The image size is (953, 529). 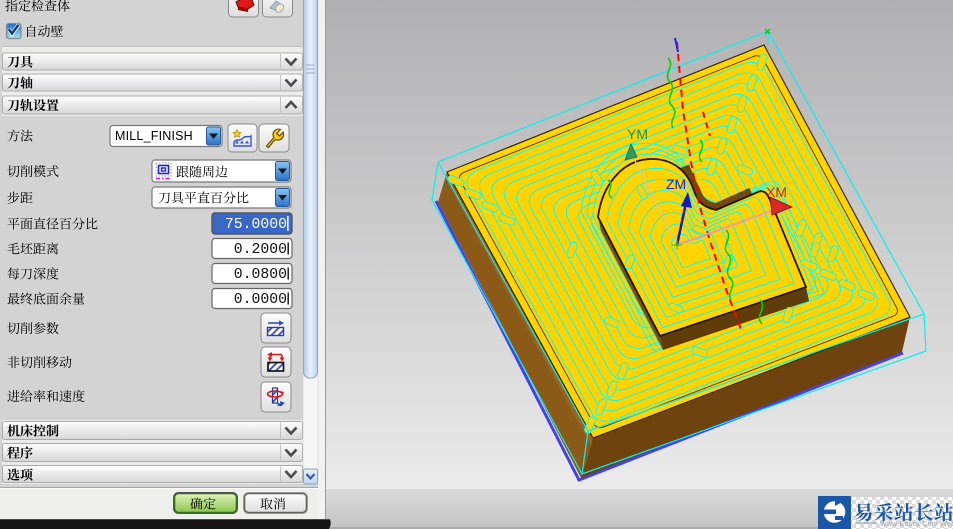 What do you see at coordinates (154, 136) in the screenshot?
I see `svg-text: MILL_FINISH` at bounding box center [154, 136].